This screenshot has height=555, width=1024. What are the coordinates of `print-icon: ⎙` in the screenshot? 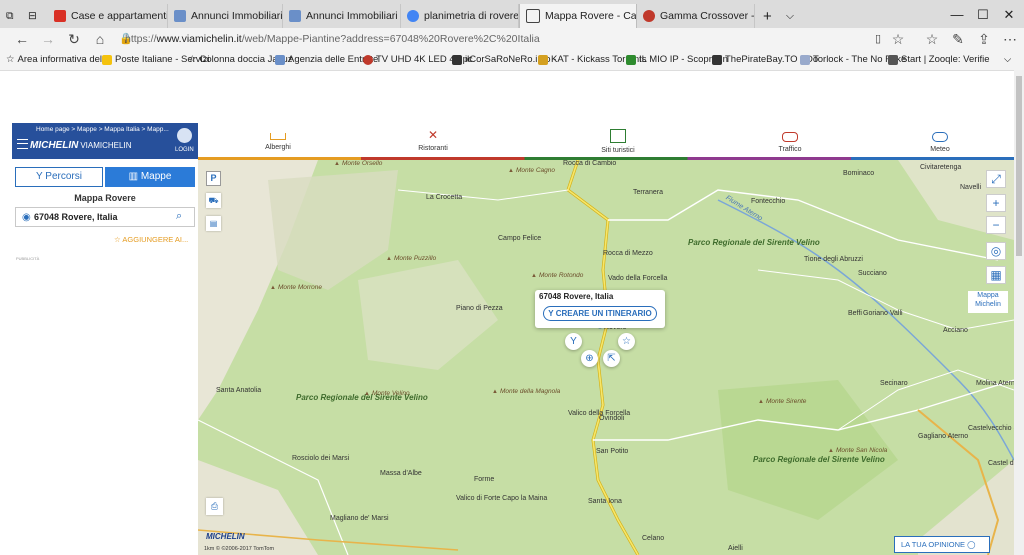 It's located at (214, 506).